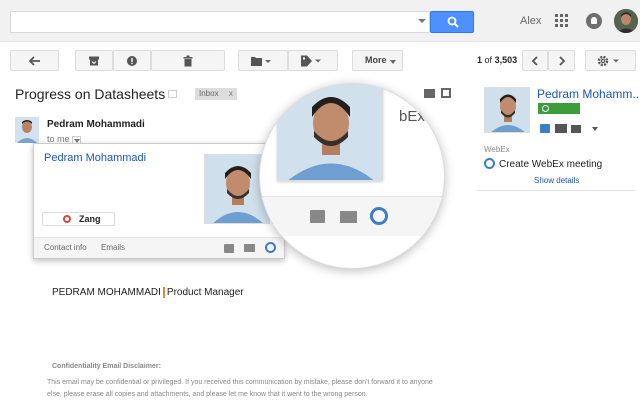 The width and height of the screenshot is (640, 400). I want to click on new-window-icon, so click(446, 93).